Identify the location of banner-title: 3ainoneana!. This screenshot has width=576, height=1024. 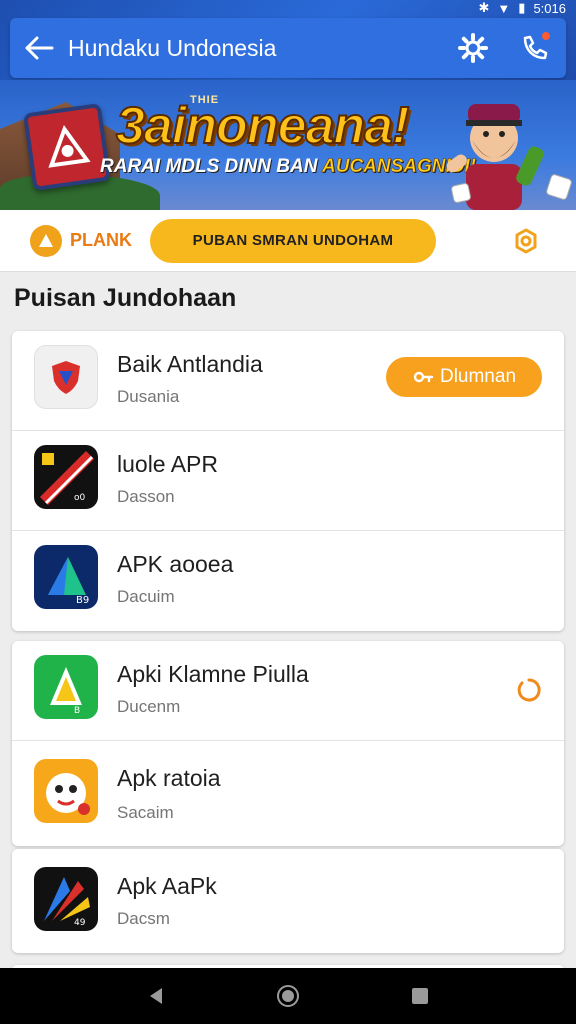
(262, 126).